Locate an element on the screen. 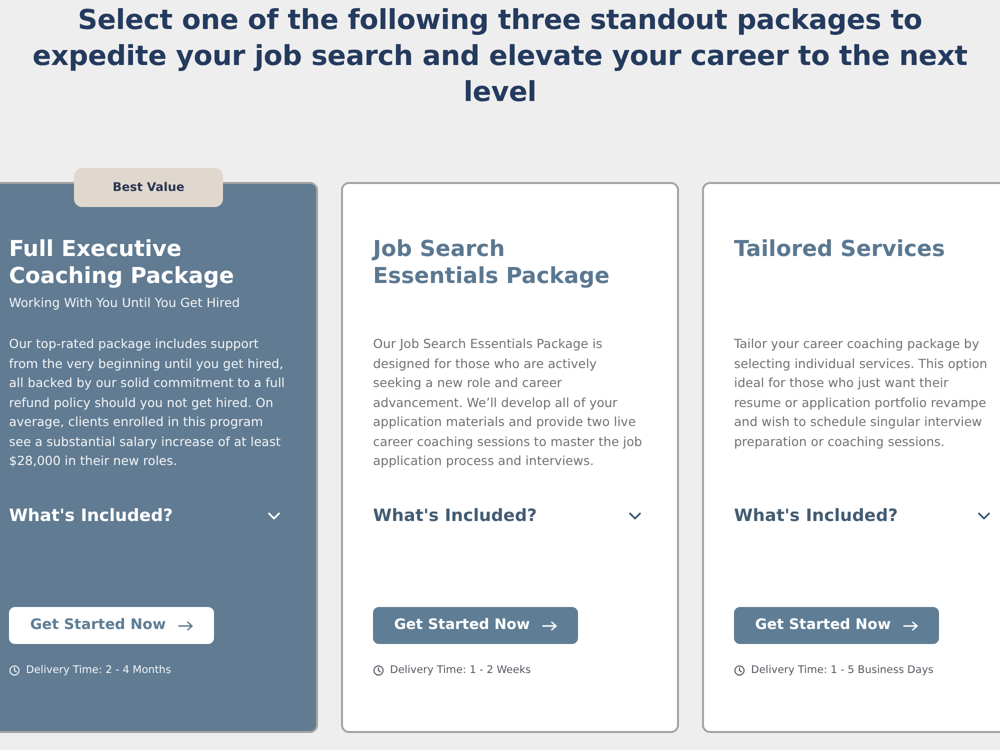  delivery-time: Delivery Time: 1 - 2 Weeks is located at coordinates (460, 670).